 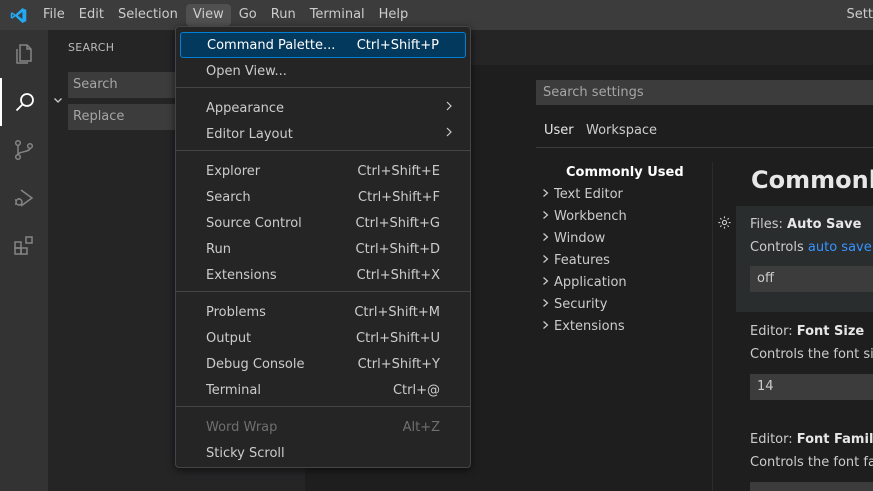 What do you see at coordinates (323, 223) in the screenshot?
I see `menu-item-source-control: Source Control Ctrl+Shift+G` at bounding box center [323, 223].